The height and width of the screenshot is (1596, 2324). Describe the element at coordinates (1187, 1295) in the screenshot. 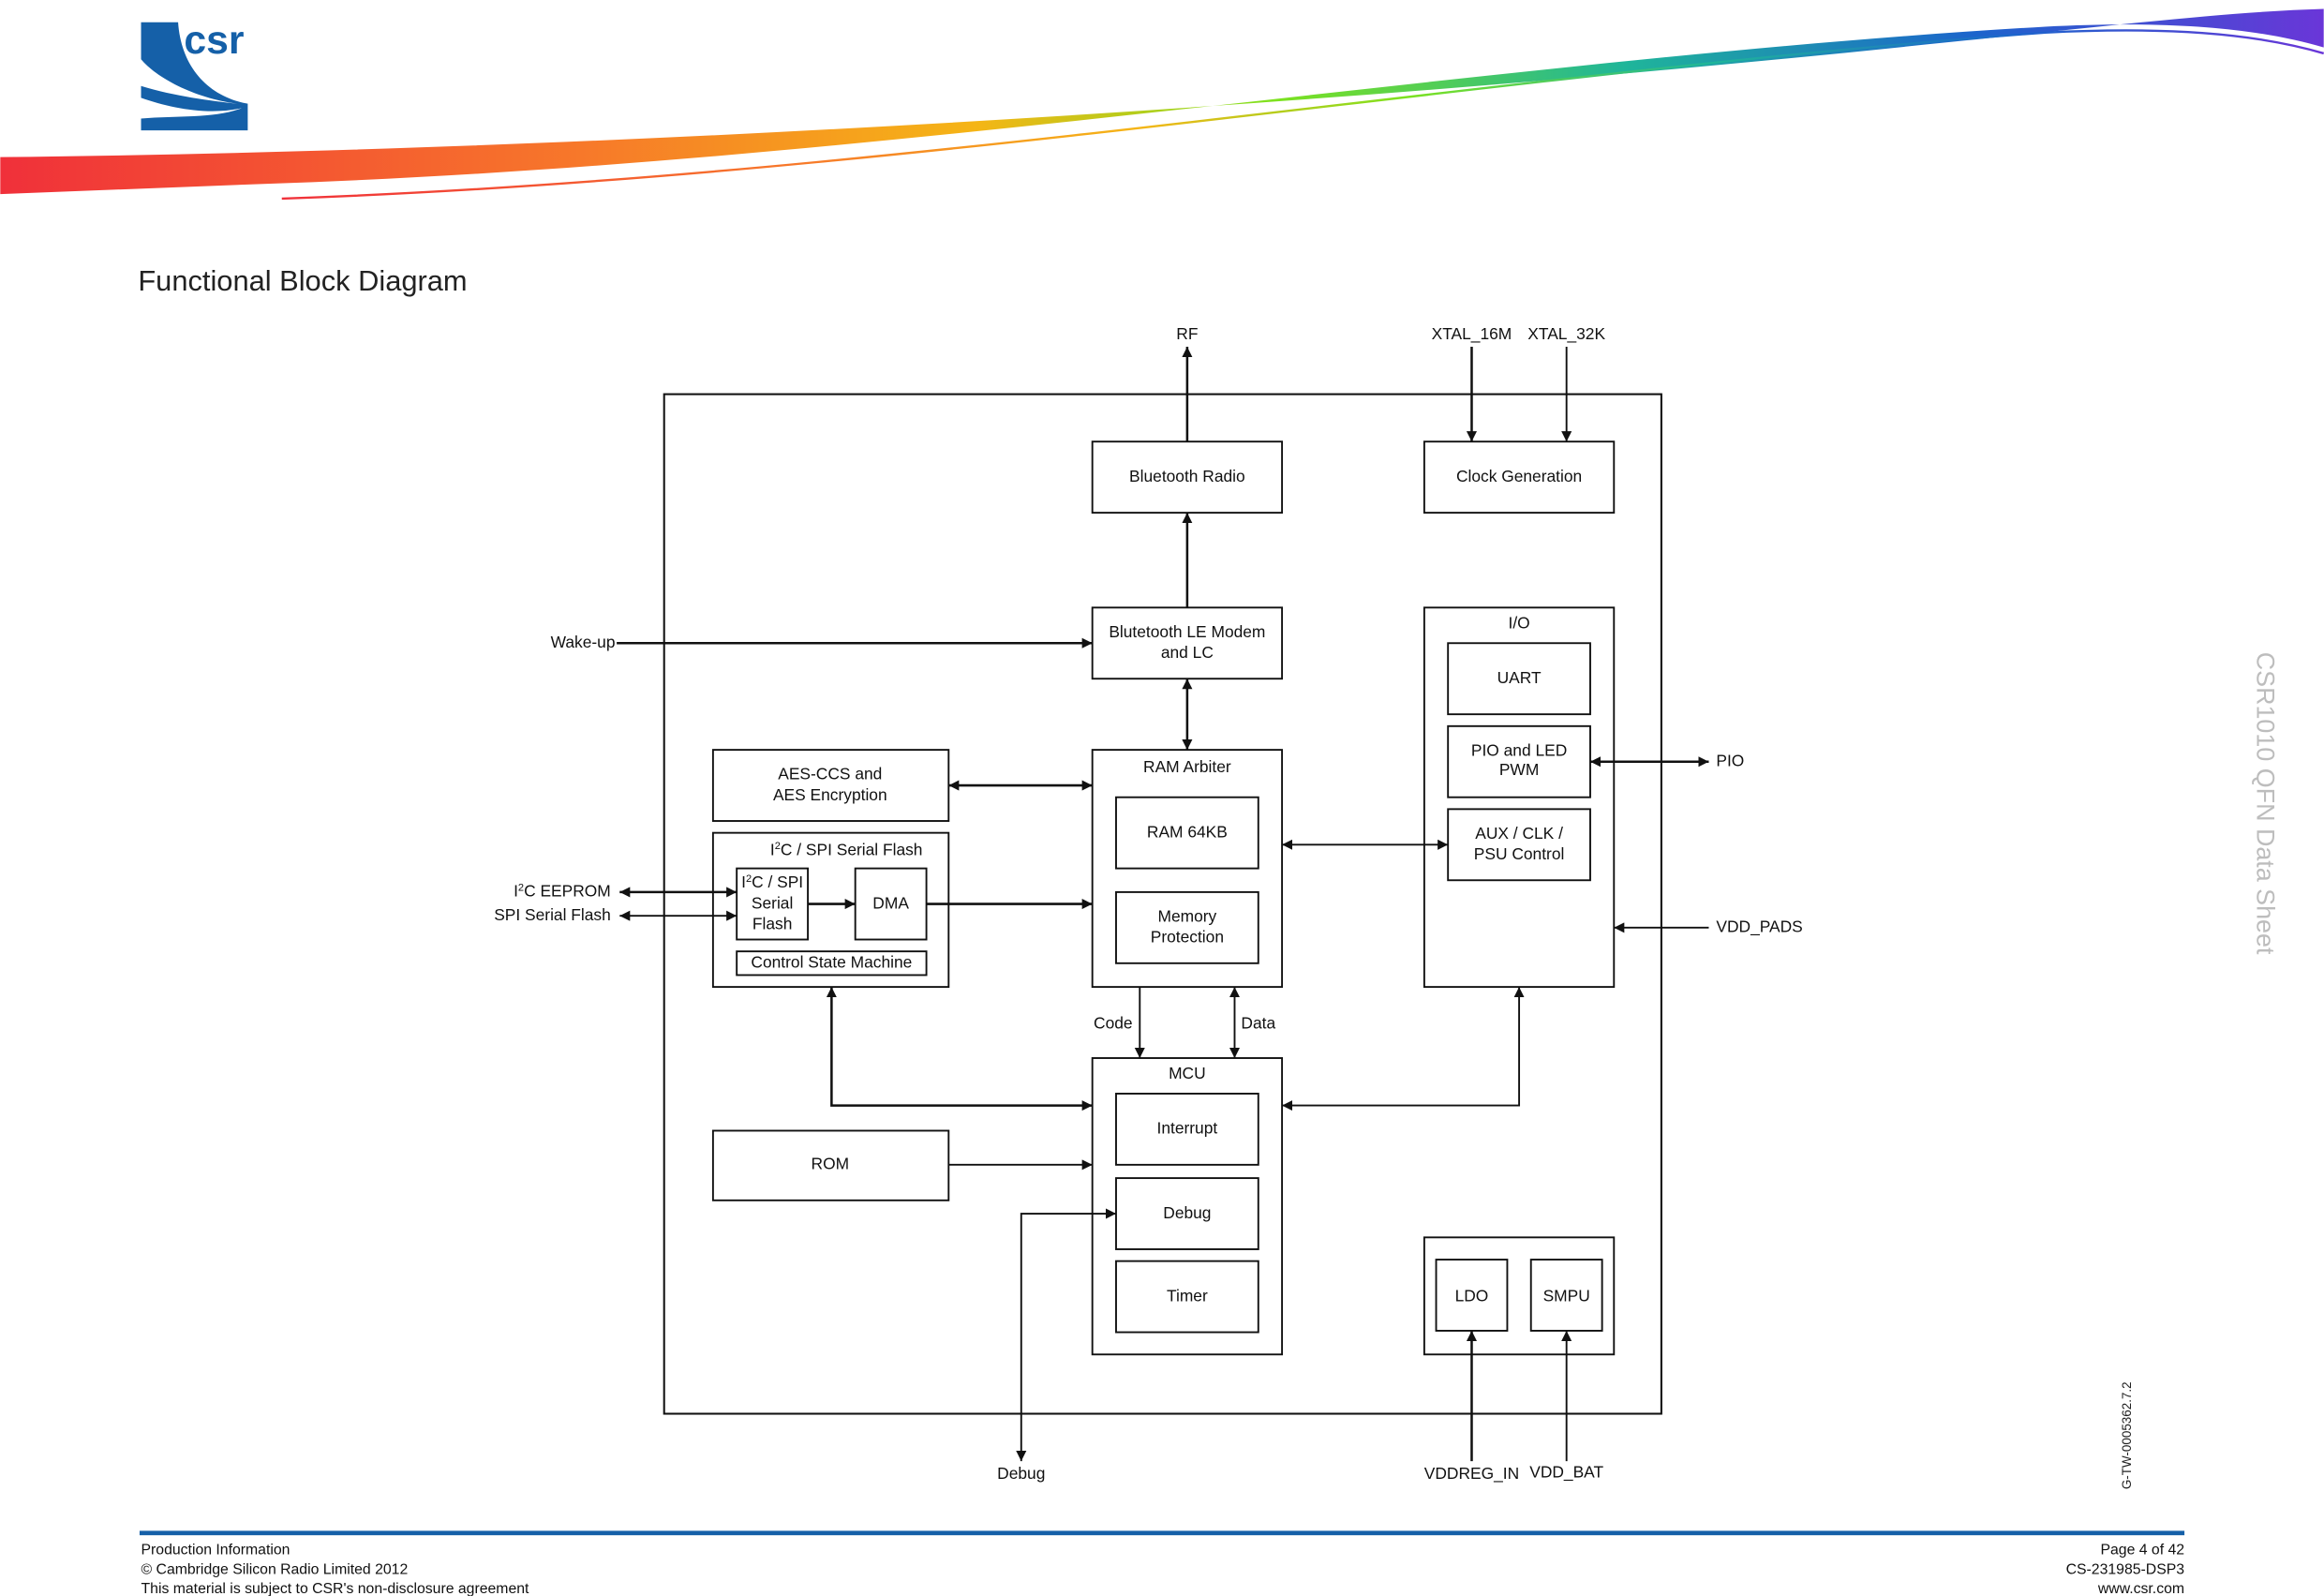

I see `block-timer-label: Timer` at that location.